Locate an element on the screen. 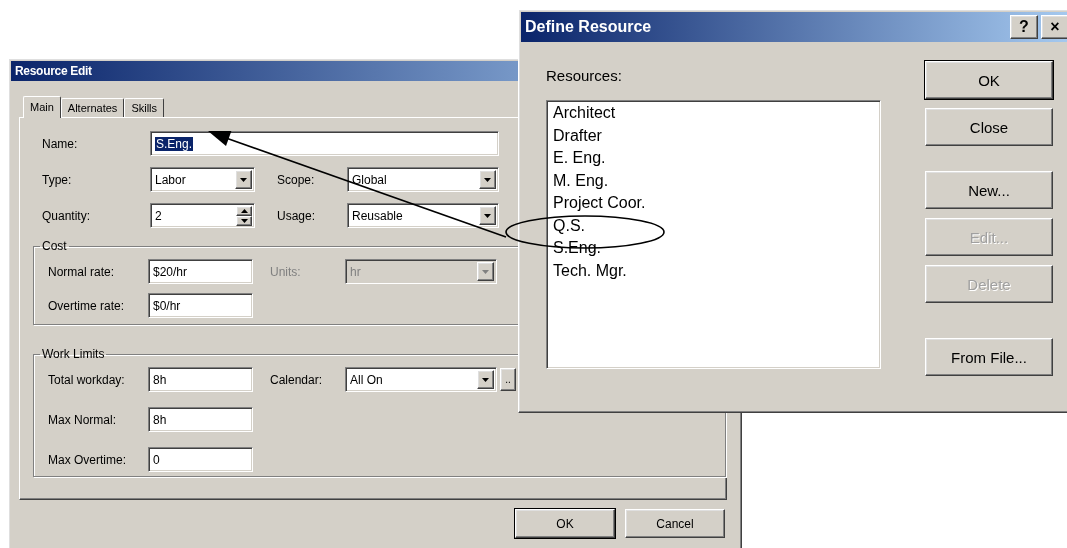  list-item: Q.S. is located at coordinates (569, 225).